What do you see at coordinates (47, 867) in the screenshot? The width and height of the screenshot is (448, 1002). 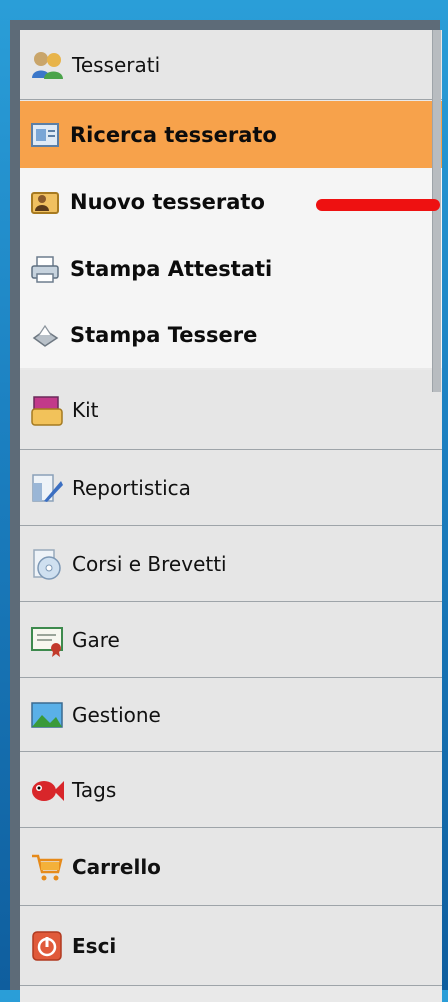 I see `cart-icon` at bounding box center [47, 867].